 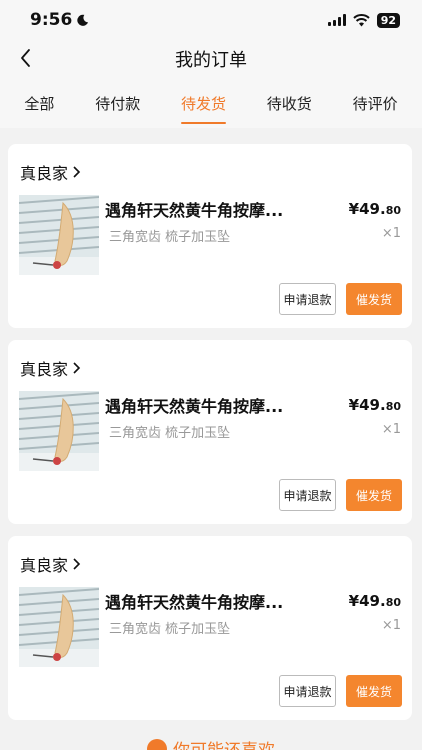 I want to click on tab-all: 全部, so click(x=39, y=103).